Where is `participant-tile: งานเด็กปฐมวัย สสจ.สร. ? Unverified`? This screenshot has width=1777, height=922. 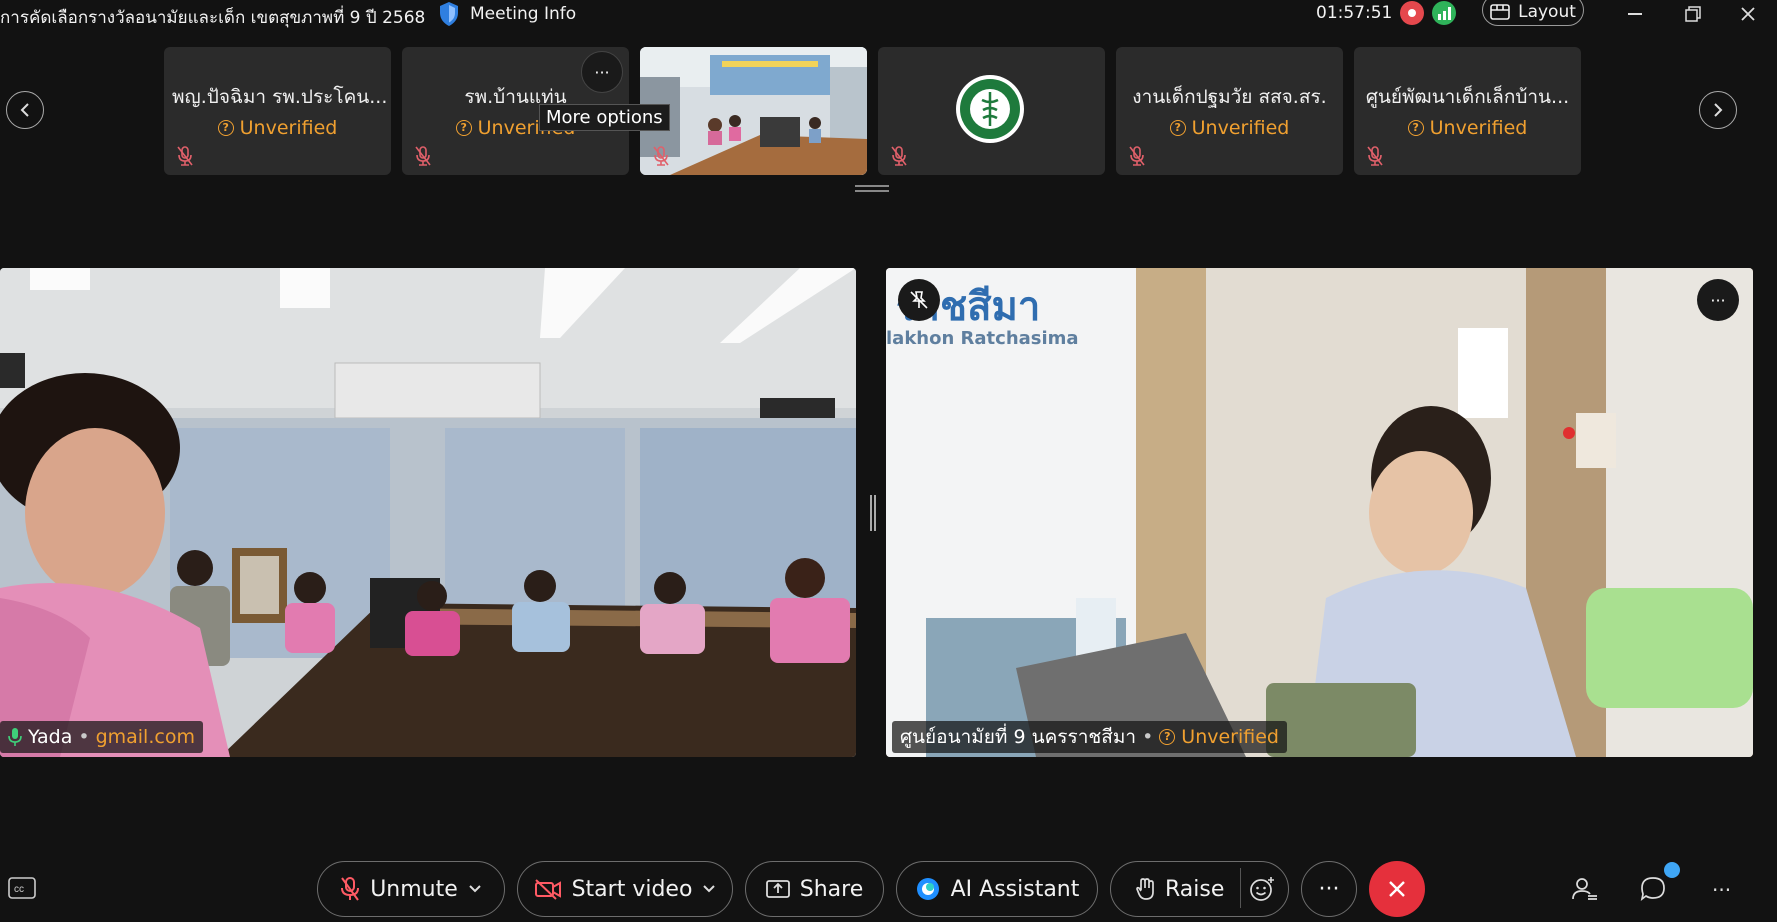
participant-tile: งานเด็กปฐมวัย สสจ.สร. ? Unverified is located at coordinates (1229, 111).